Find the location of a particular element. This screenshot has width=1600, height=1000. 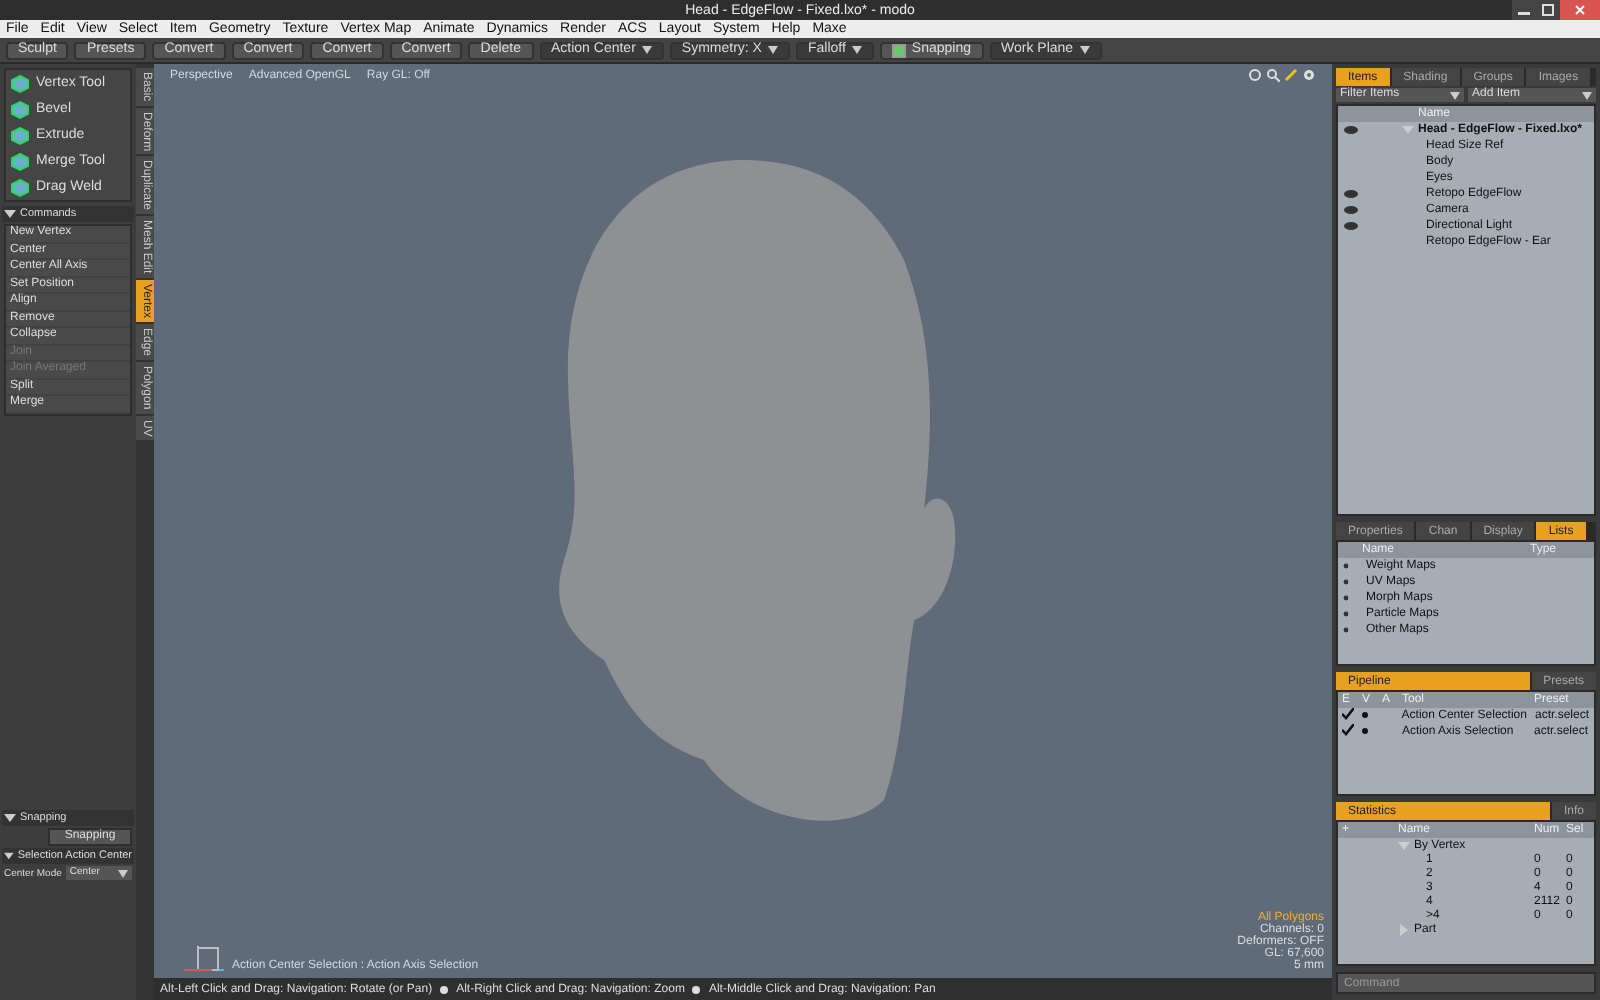

maximize-icon is located at coordinates (1548, 10).